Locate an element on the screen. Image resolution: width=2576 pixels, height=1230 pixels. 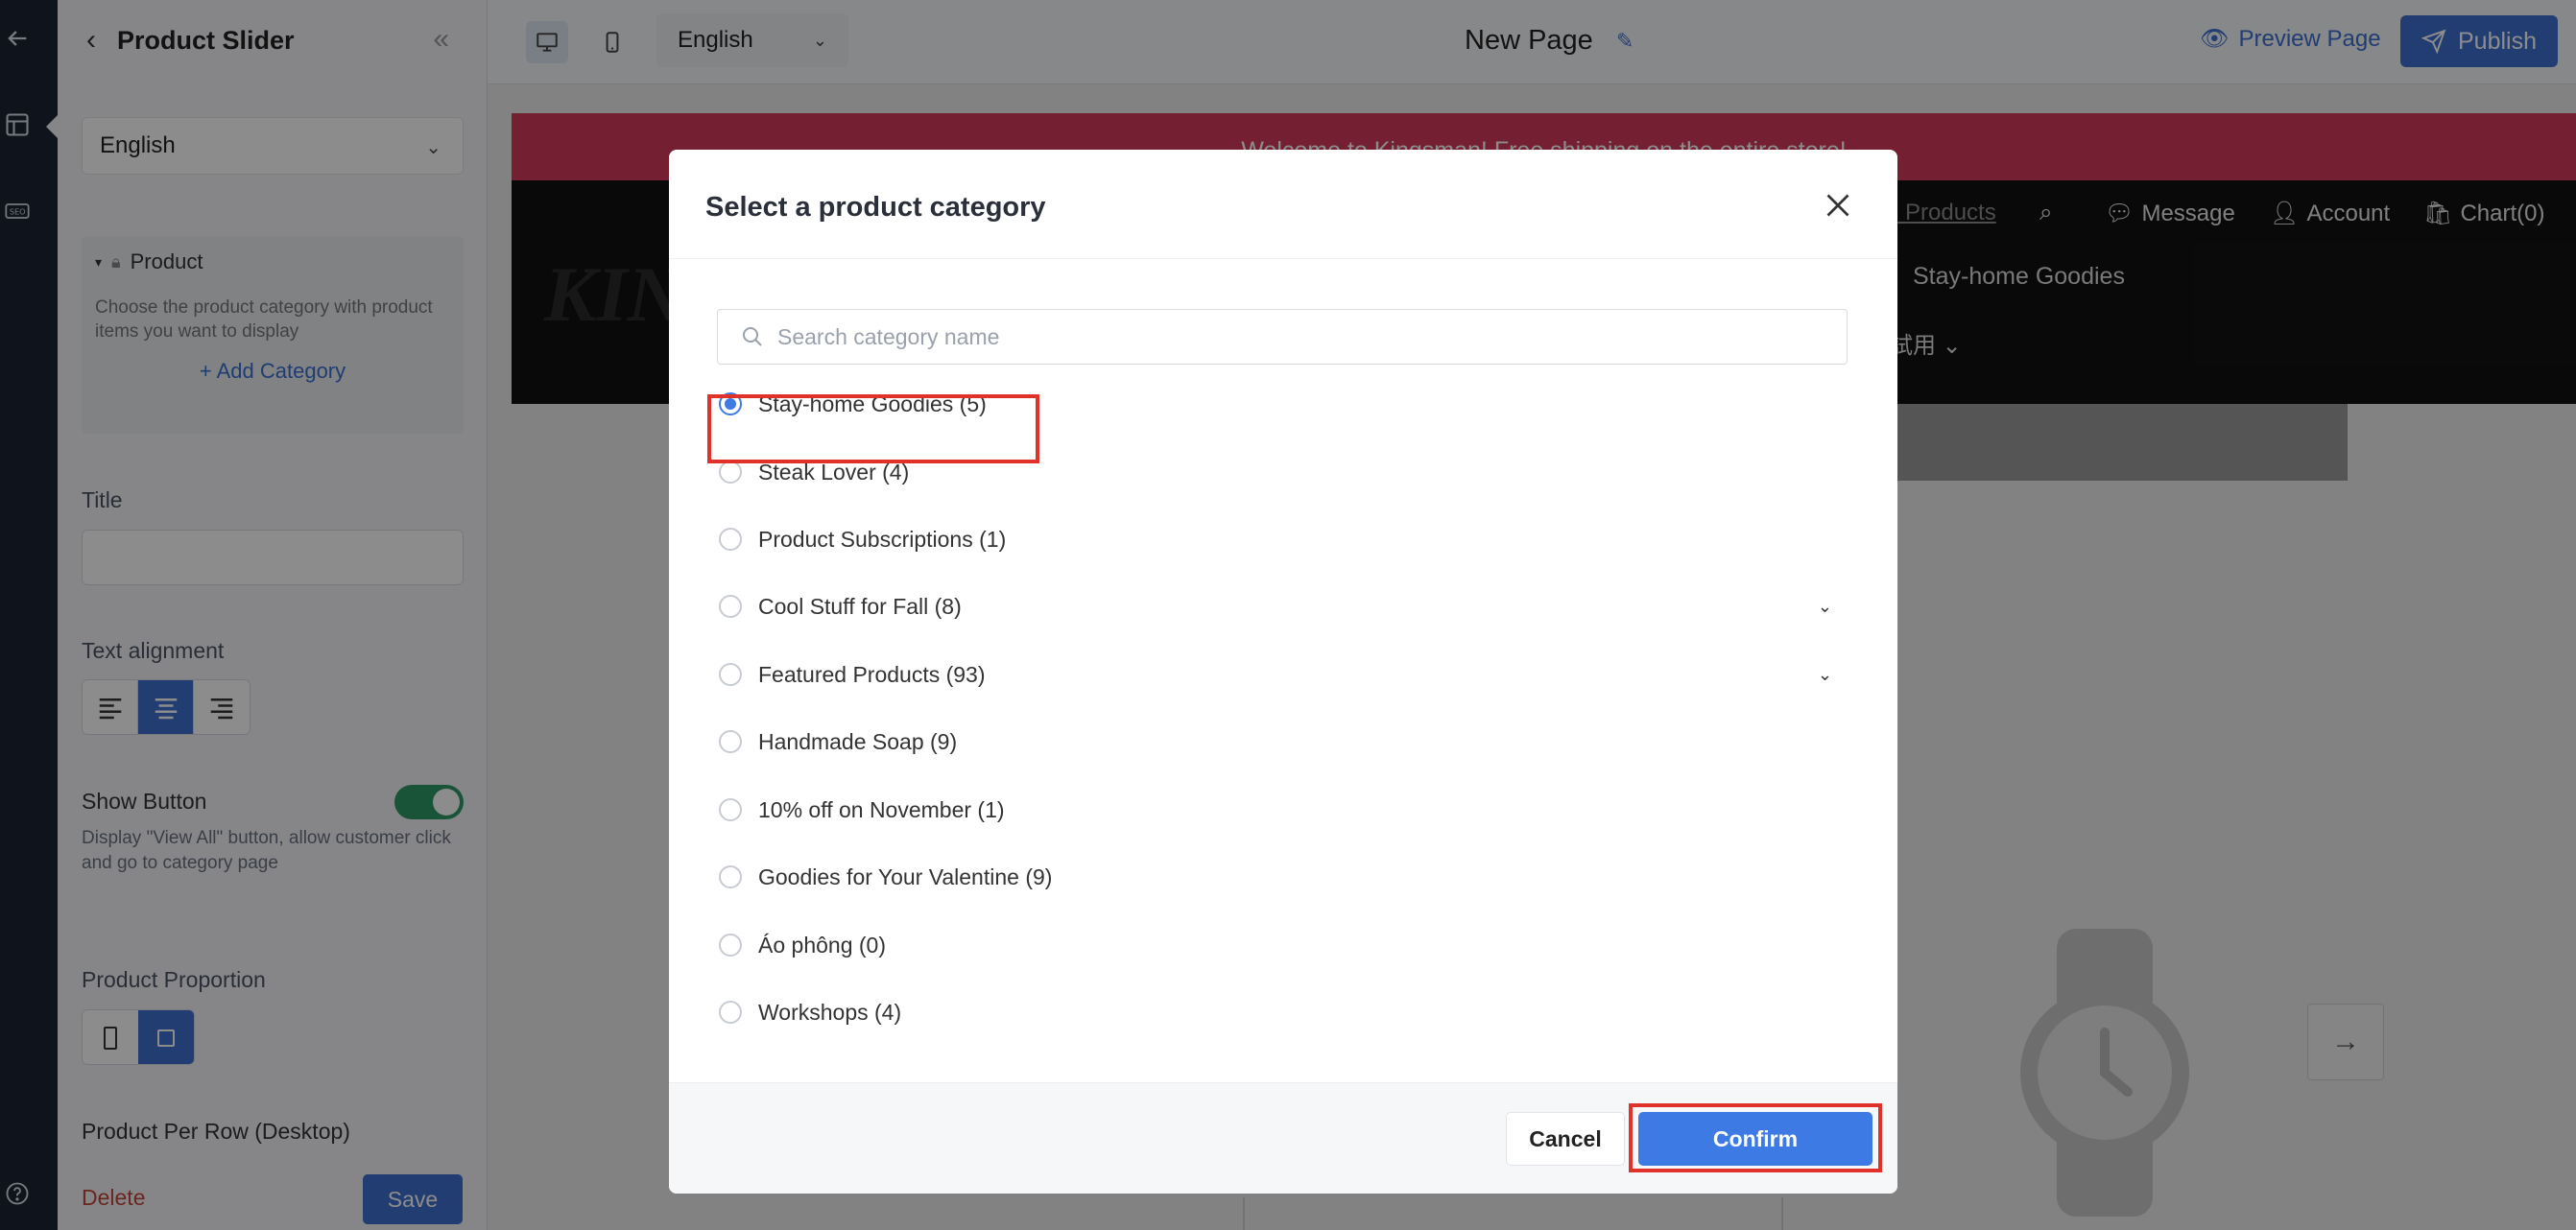
category-option-label: Workshops (4) is located at coordinates (830, 1012).